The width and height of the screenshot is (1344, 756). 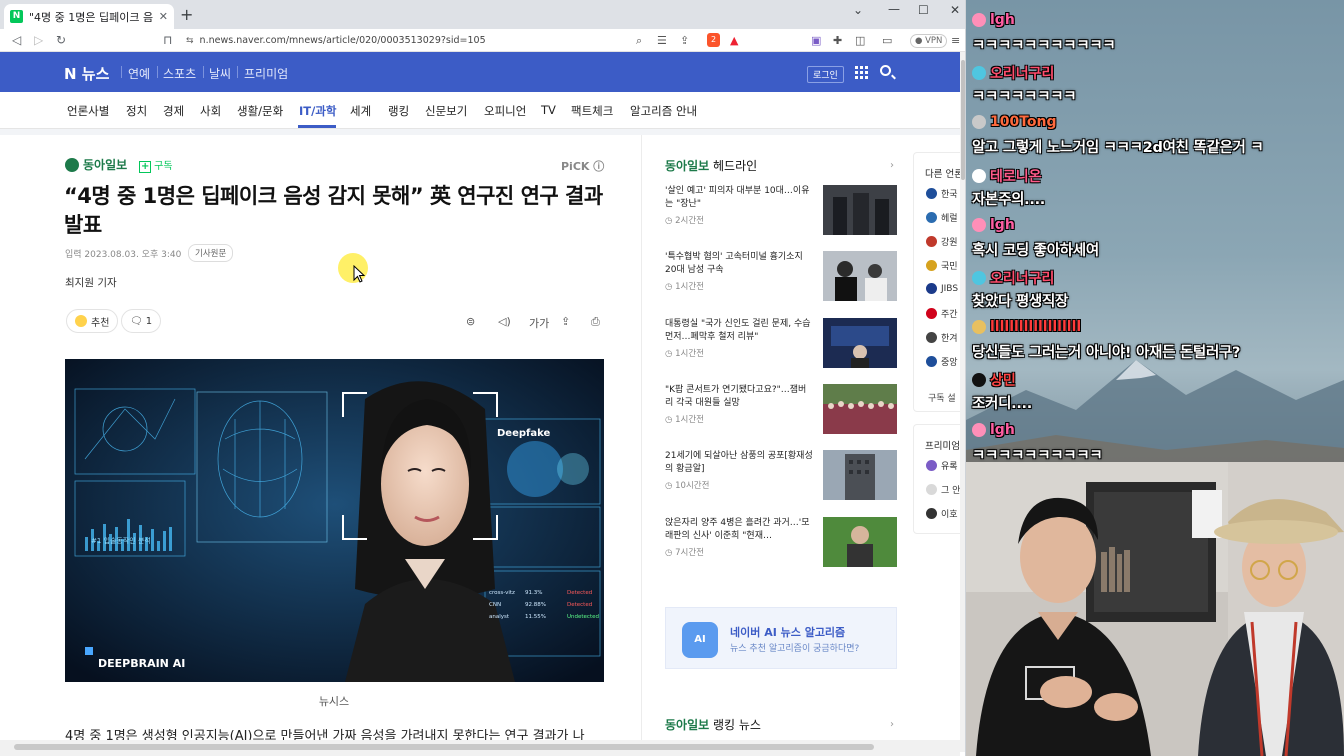 What do you see at coordinates (595, 322) in the screenshot?
I see `print-icon: ⎙` at bounding box center [595, 322].